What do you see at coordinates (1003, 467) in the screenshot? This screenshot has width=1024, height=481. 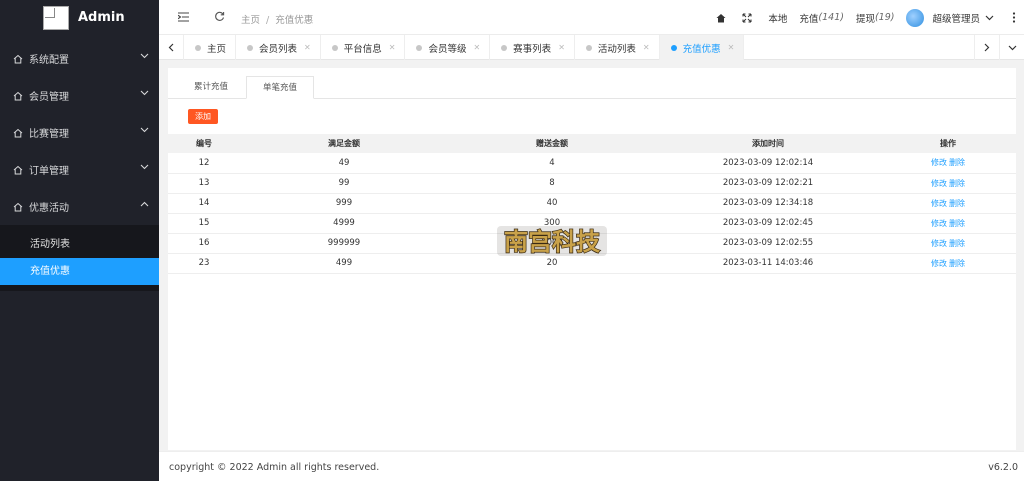 I see `version-text: v6.2.0` at bounding box center [1003, 467].